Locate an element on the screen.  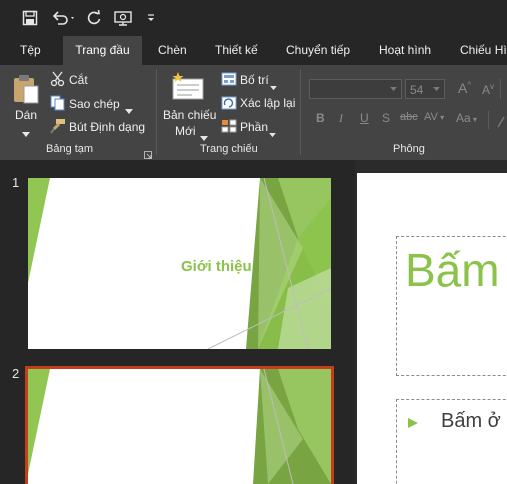
tab-slideshow-label: Chiếu Hì is located at coordinates (483, 50).